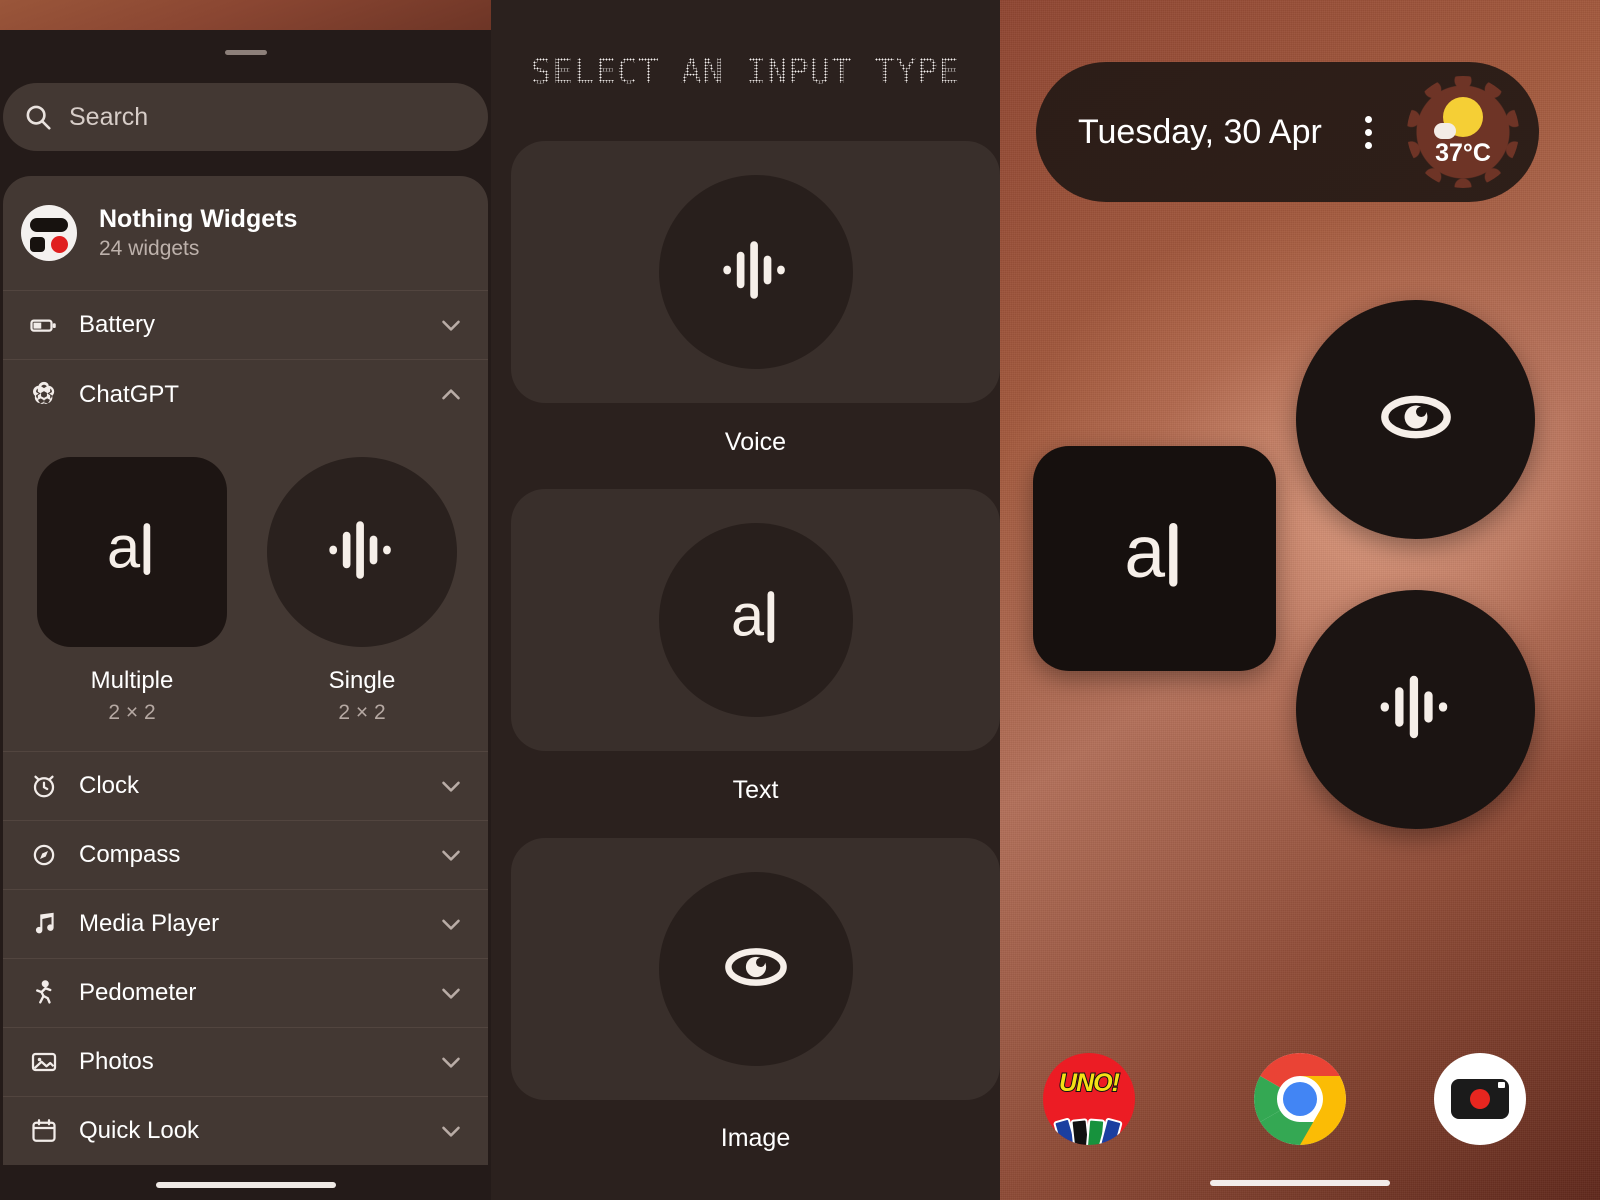 This screenshot has height=1200, width=1600. I want to click on dock-app-chrome, so click(1300, 1099).